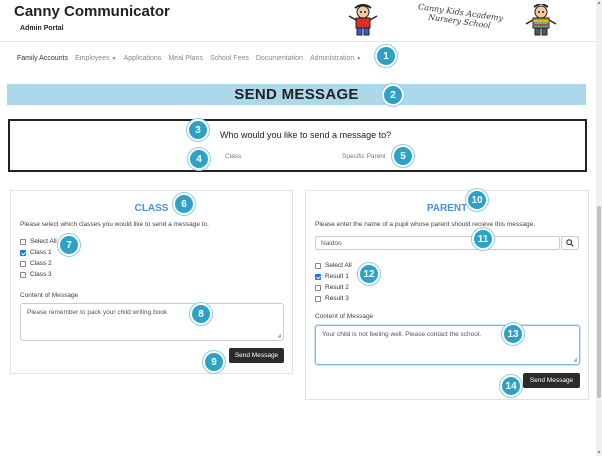 The height and width of the screenshot is (456, 602). What do you see at coordinates (199, 159) in the screenshot?
I see `callout-badge-4: 4` at bounding box center [199, 159].